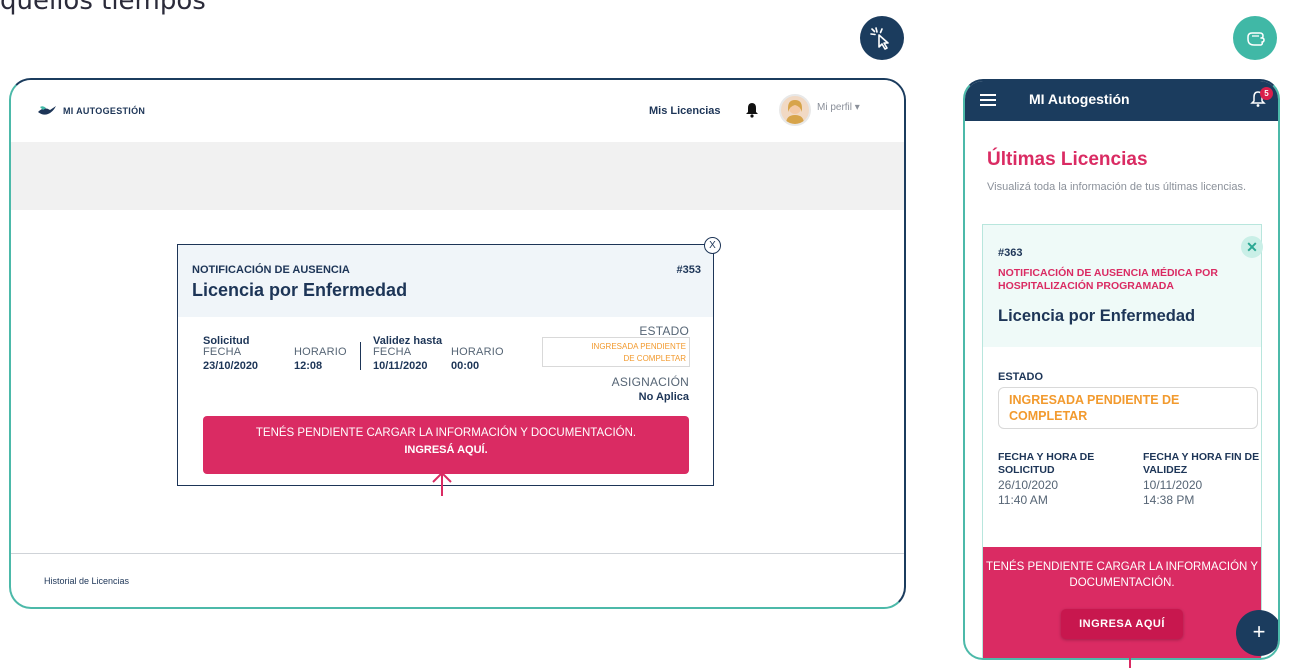  I want to click on validez-label: FECHA Y HORA FIN DE VALIDEZ, so click(1201, 463).